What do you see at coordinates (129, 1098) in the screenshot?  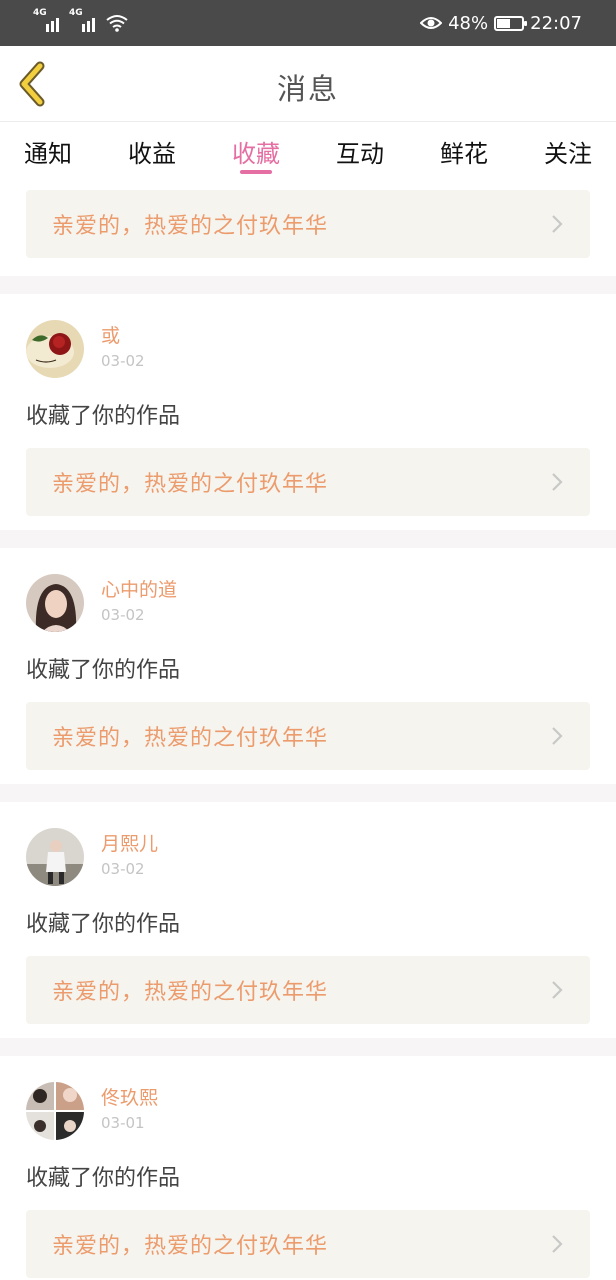 I see `user-name: 佟玖熙` at bounding box center [129, 1098].